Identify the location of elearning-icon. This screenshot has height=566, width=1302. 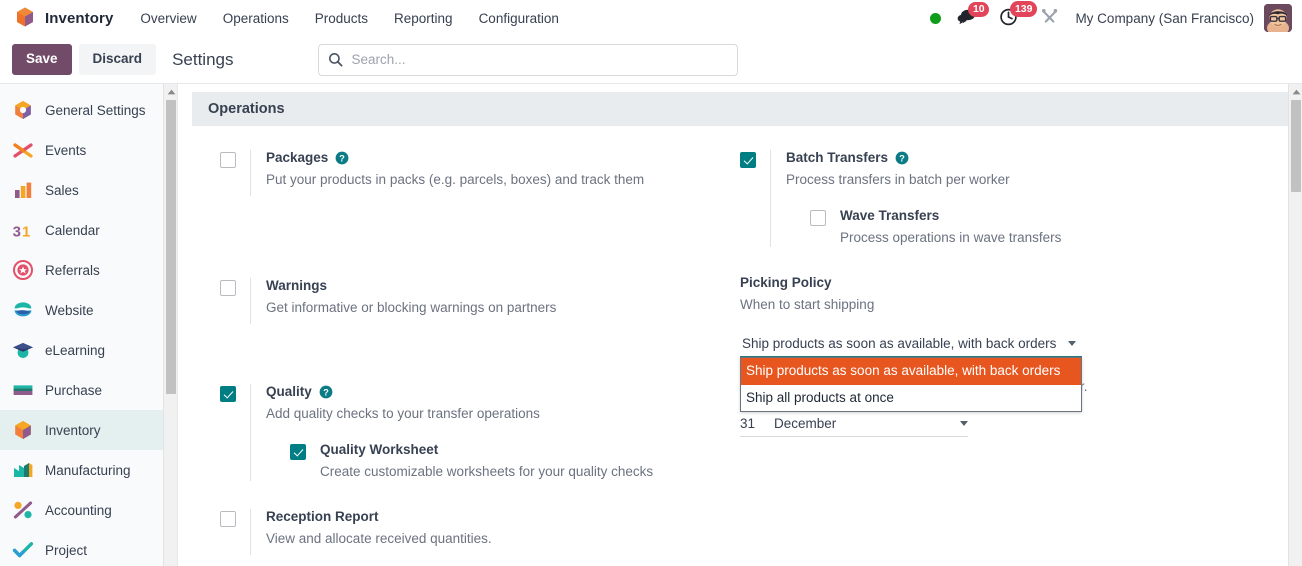
(23, 350).